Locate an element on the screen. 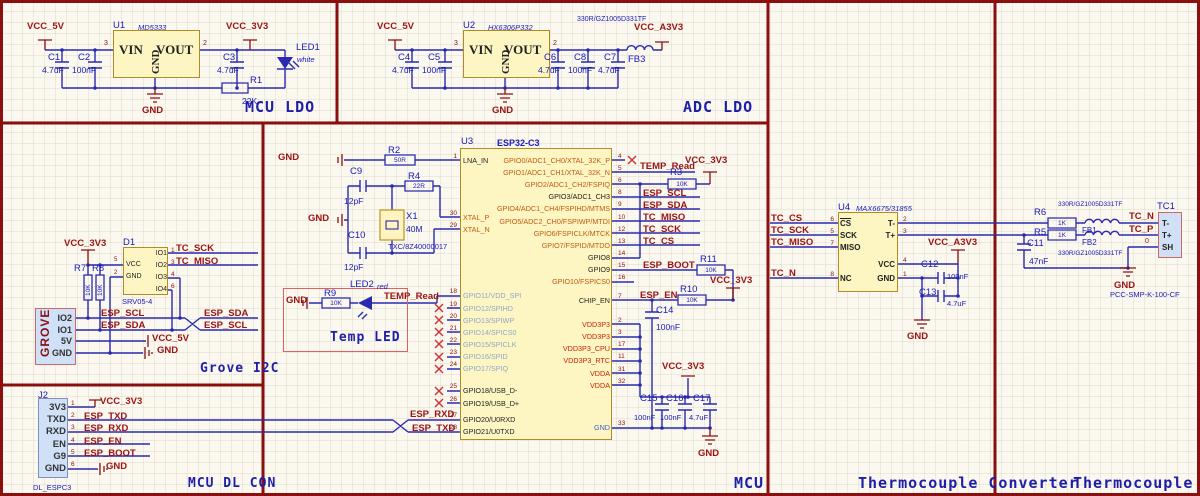 The width and height of the screenshot is (1200, 496). net-esp-scl-u3: ESP_SCL is located at coordinates (664, 193).